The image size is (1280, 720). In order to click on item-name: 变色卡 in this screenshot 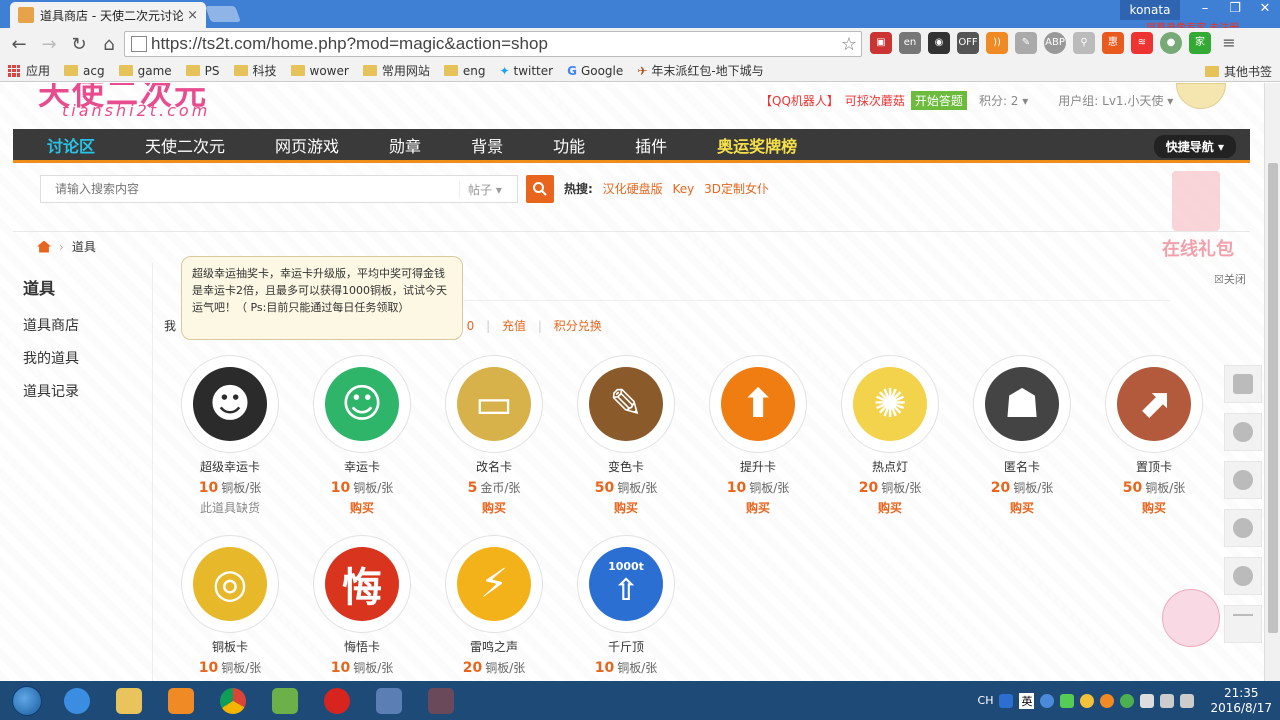, I will do `click(626, 466)`.